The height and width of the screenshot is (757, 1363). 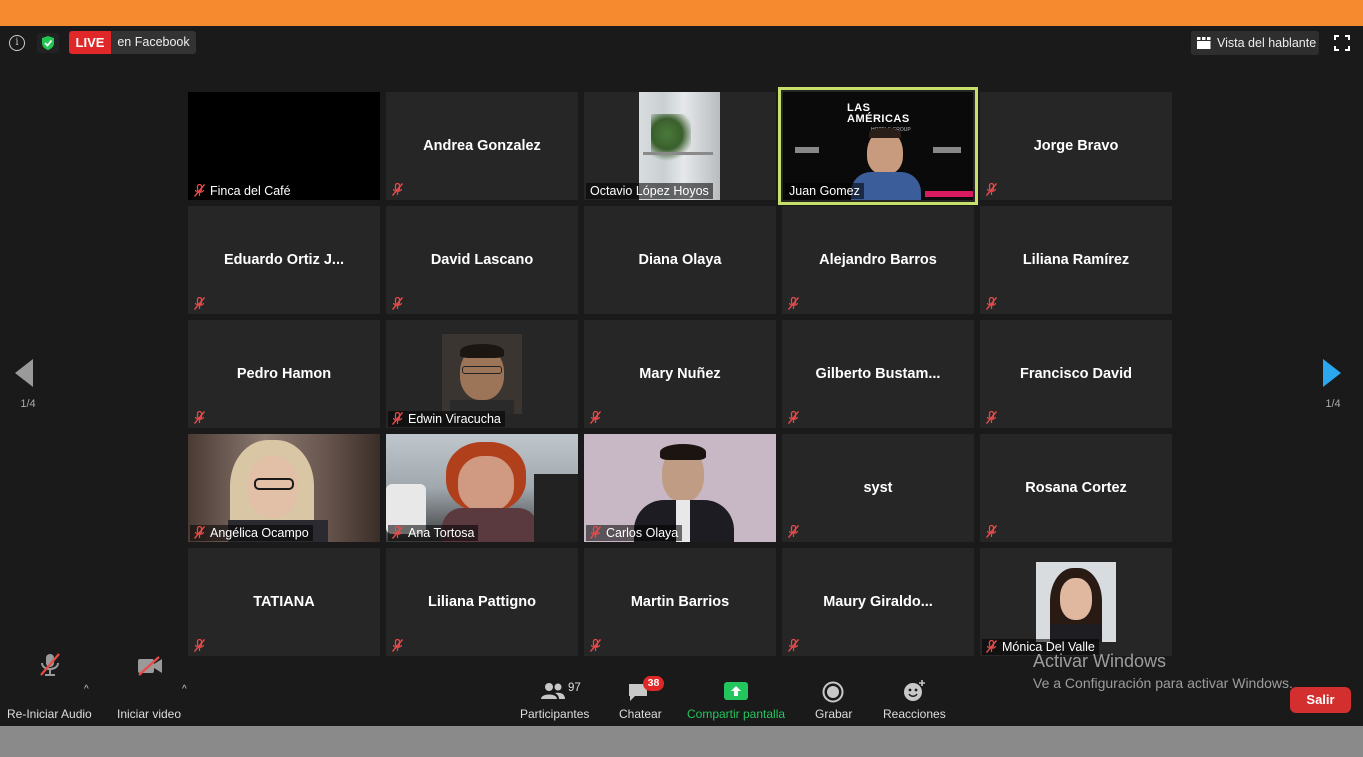 I want to click on previous-page-arrow, so click(x=24, y=373).